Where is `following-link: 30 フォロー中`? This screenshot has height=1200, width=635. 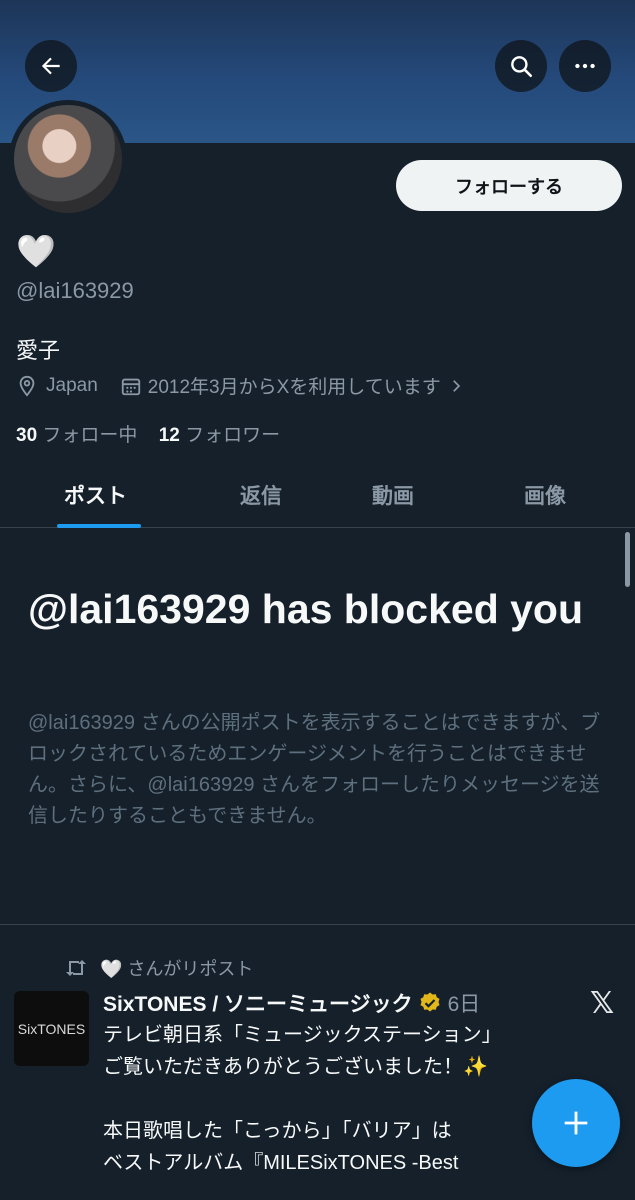
following-link: 30 フォロー中 is located at coordinates (76, 435).